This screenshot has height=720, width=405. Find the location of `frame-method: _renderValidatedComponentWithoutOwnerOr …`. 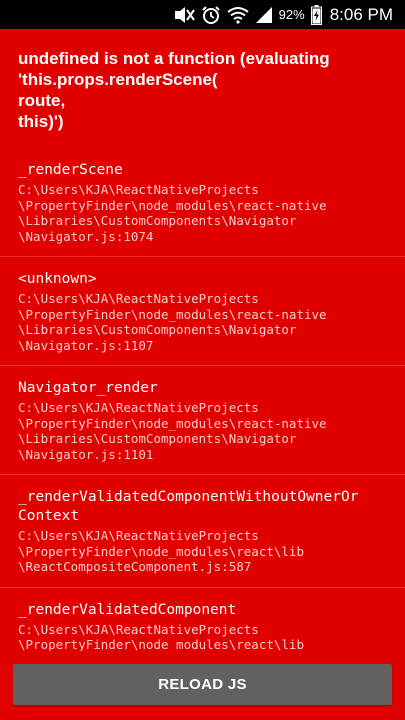

frame-method: _renderValidatedComponentWithoutOwnerOr … is located at coordinates (188, 506).